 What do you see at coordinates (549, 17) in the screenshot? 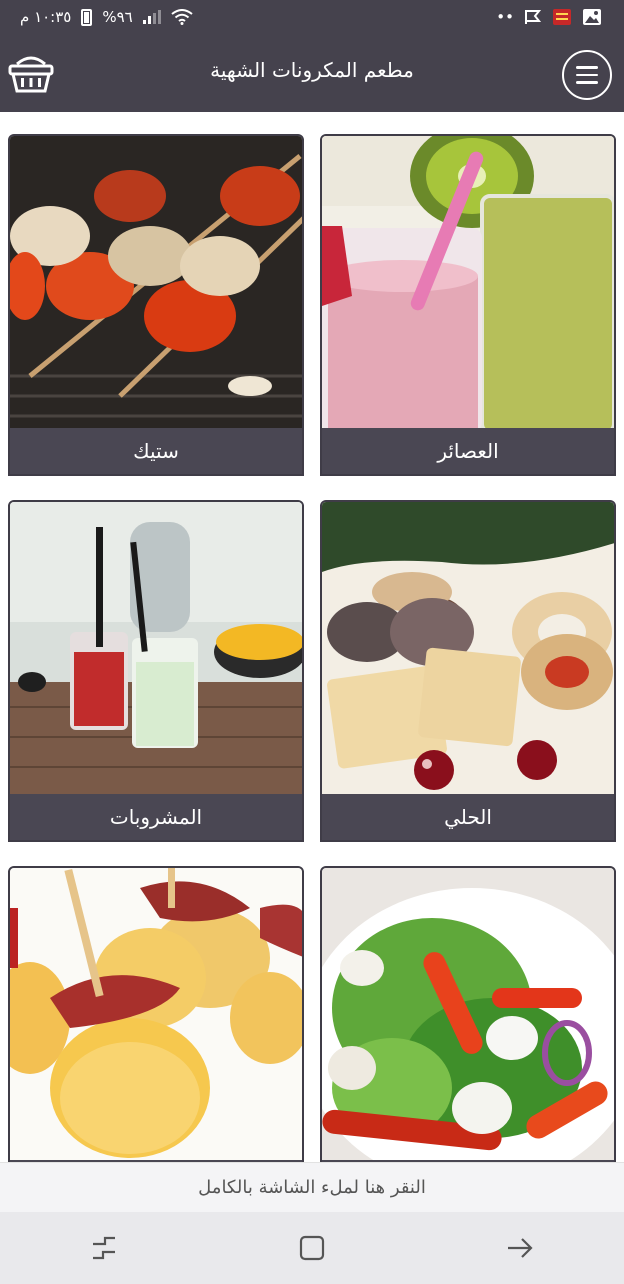
I see `status-bar-right: ••` at bounding box center [549, 17].